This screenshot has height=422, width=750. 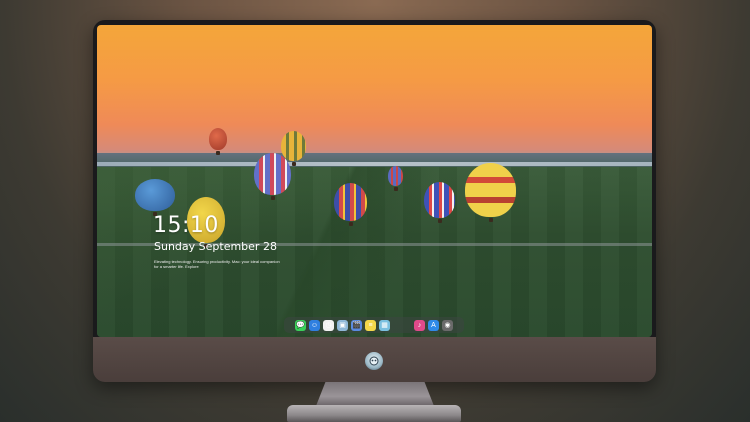 I want to click on finder-icon: ☺, so click(x=314, y=325).